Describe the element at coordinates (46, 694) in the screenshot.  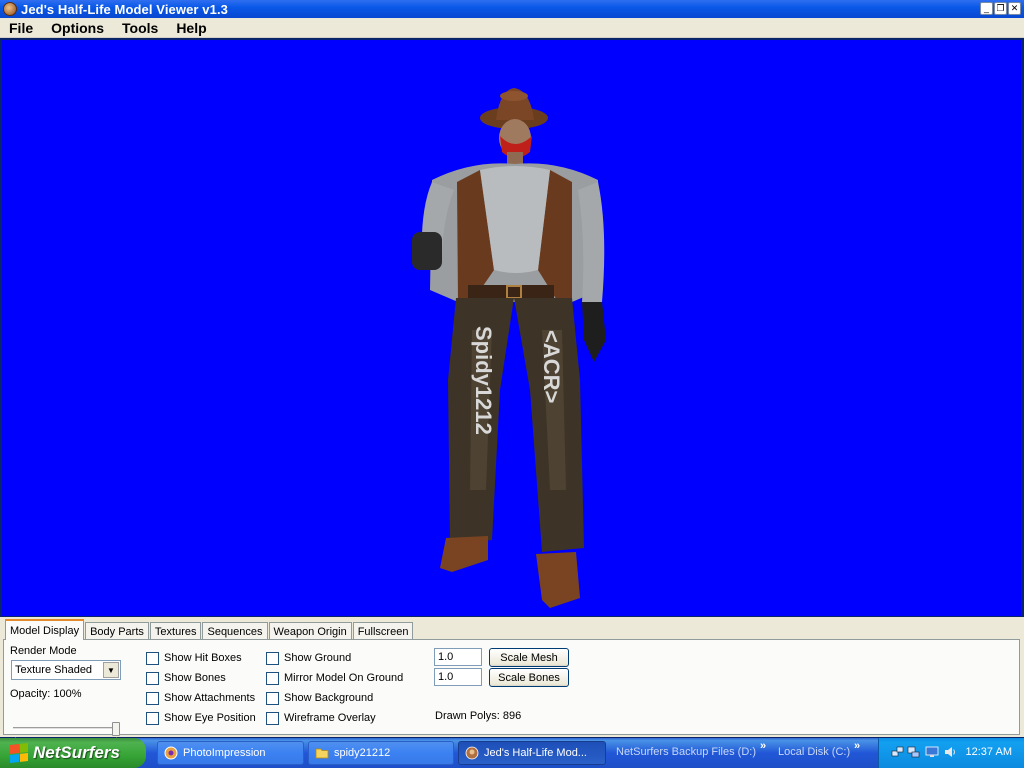
I see `opacity-label: Opacity: 100%` at that location.